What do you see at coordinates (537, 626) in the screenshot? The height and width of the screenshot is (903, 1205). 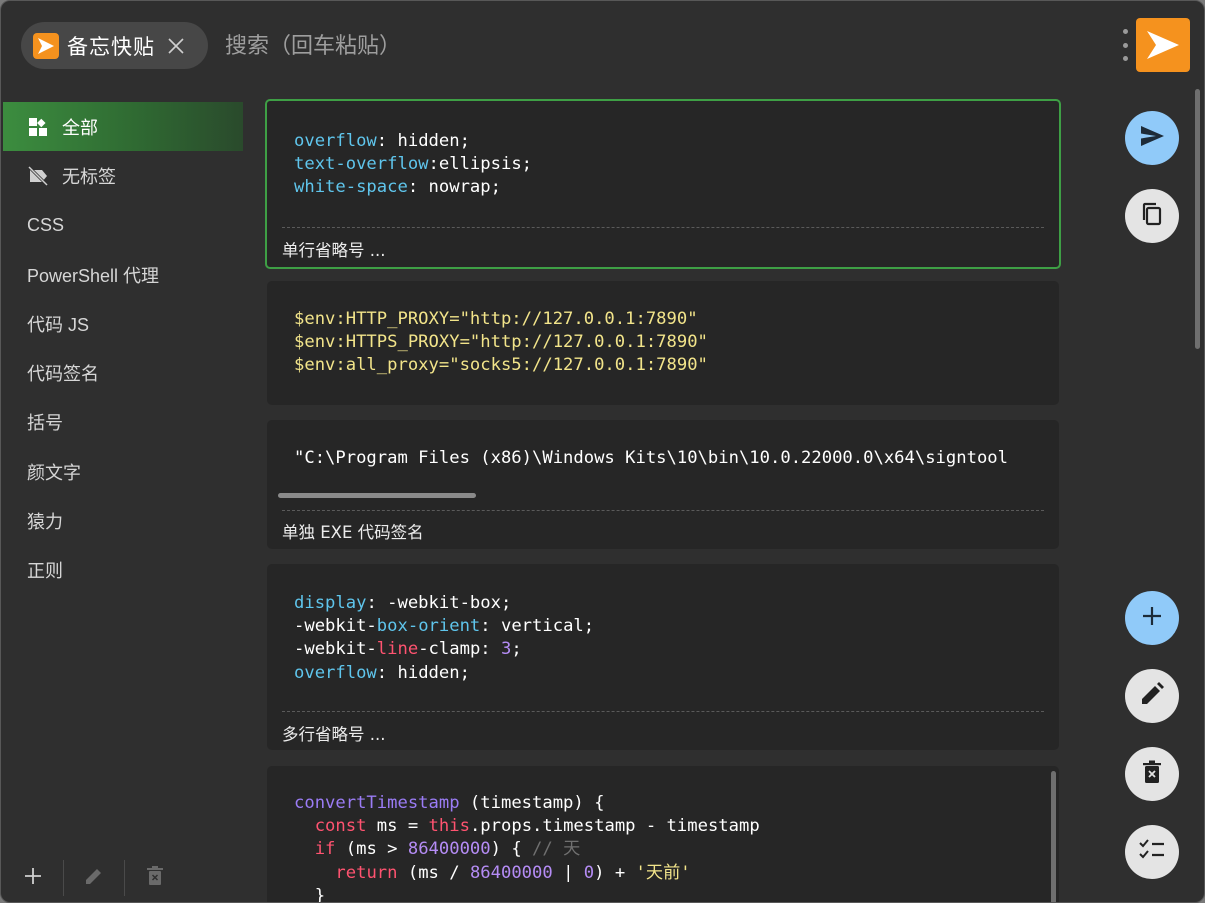 I see `code-token: : vertical;` at bounding box center [537, 626].